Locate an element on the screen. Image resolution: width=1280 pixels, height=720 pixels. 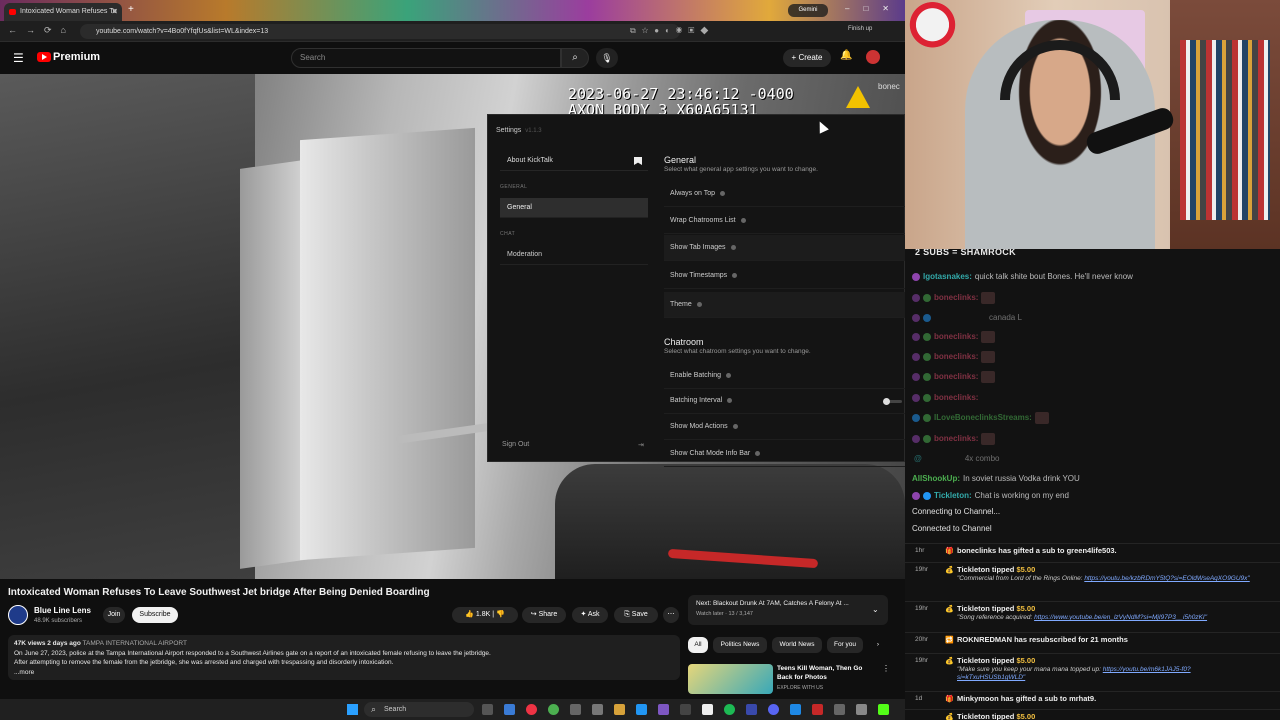
nav-buttons: ←→⟳⌂ is located at coordinates (41, 30).